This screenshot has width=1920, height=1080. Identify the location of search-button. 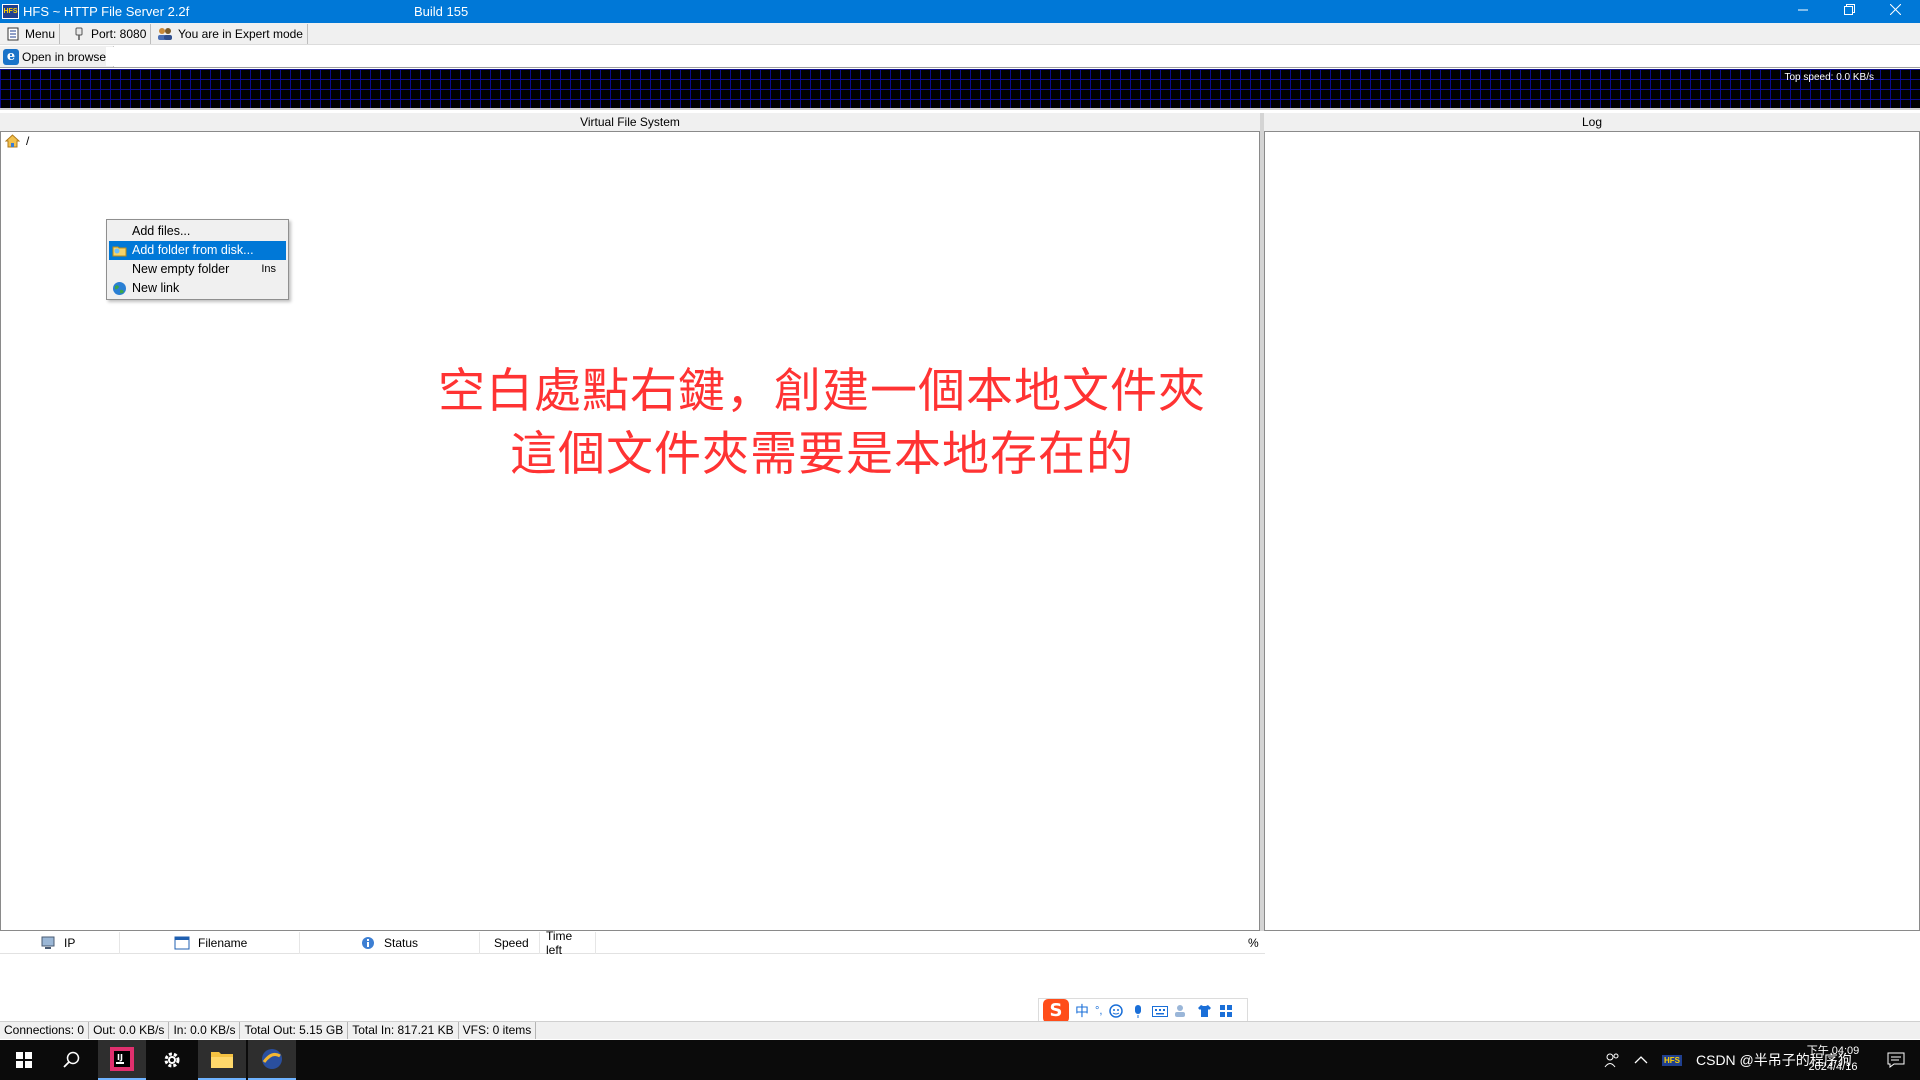
(72, 1060).